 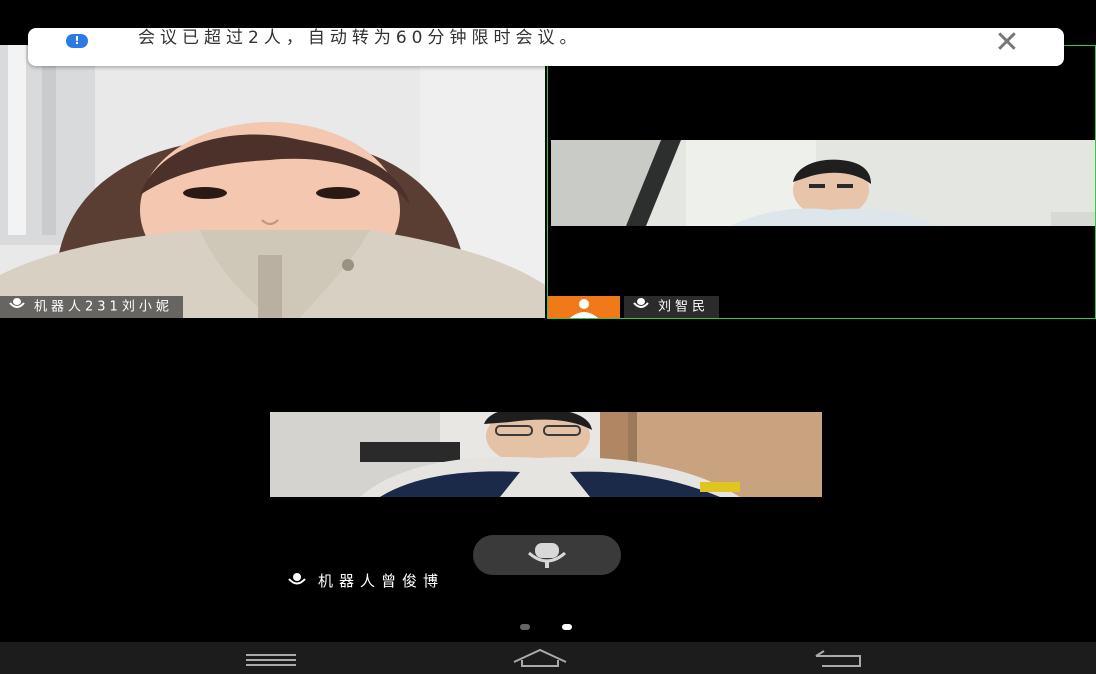 What do you see at coordinates (1007, 43) in the screenshot?
I see `close-icon: ✕` at bounding box center [1007, 43].